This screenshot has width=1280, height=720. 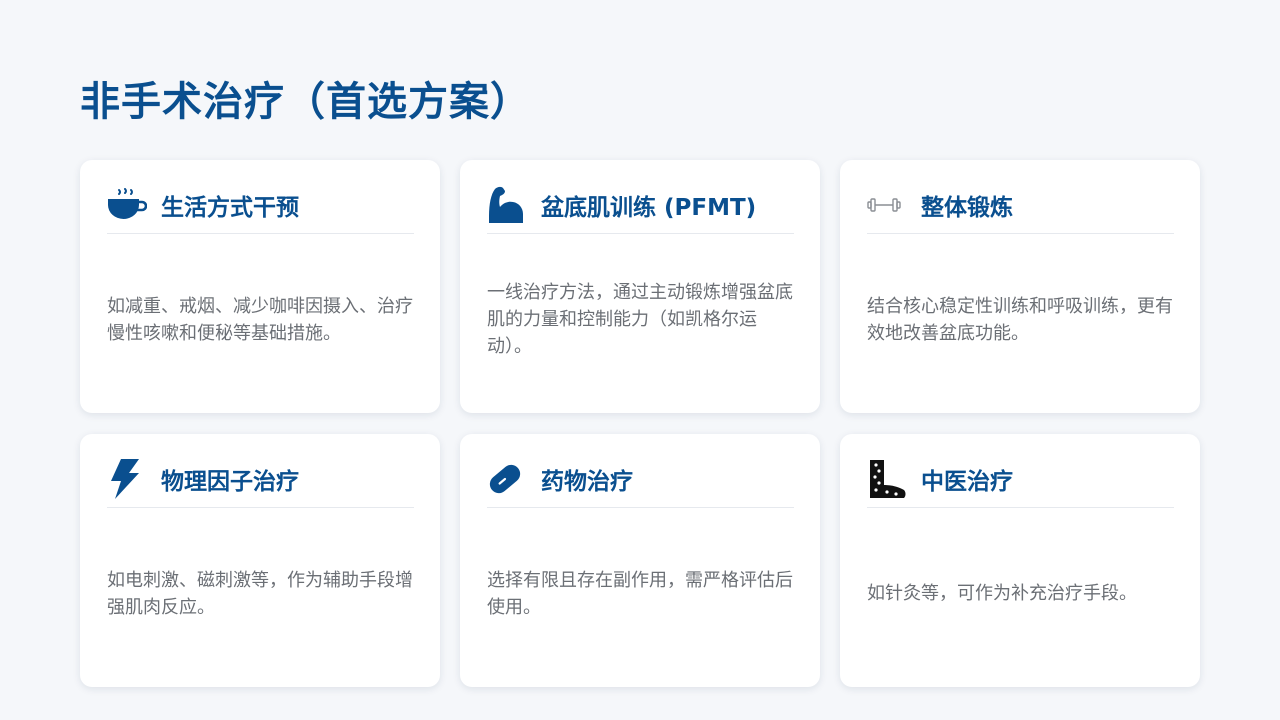 I want to click on card-title: 药物治疗, so click(x=587, y=482).